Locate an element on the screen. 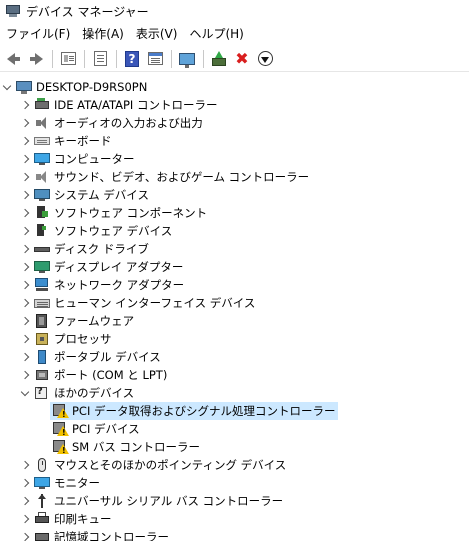  tree-category: ポート (COM と LPT) is located at coordinates (92, 375).